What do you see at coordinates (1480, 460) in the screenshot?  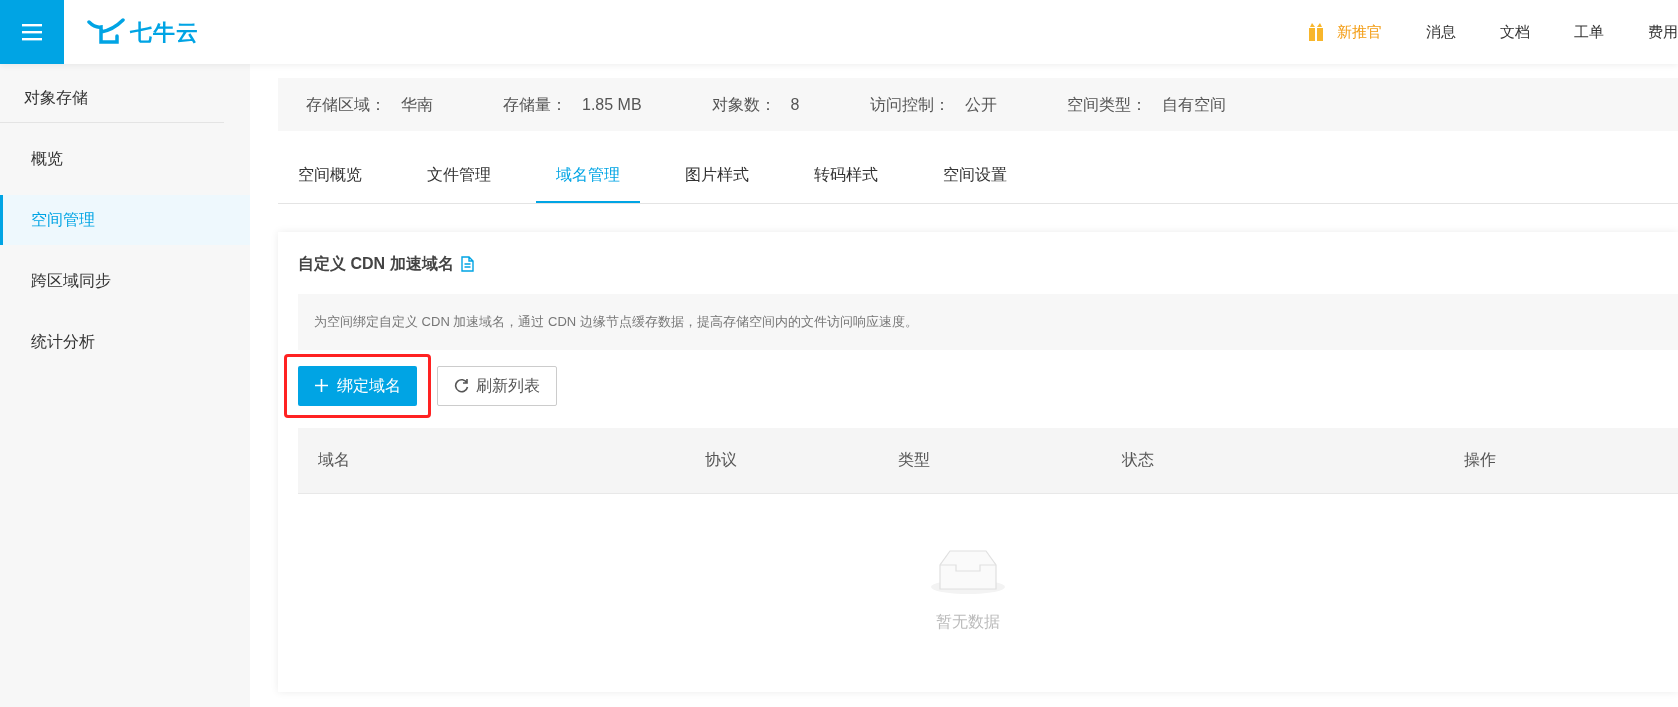 I see `column-header: 操作` at bounding box center [1480, 460].